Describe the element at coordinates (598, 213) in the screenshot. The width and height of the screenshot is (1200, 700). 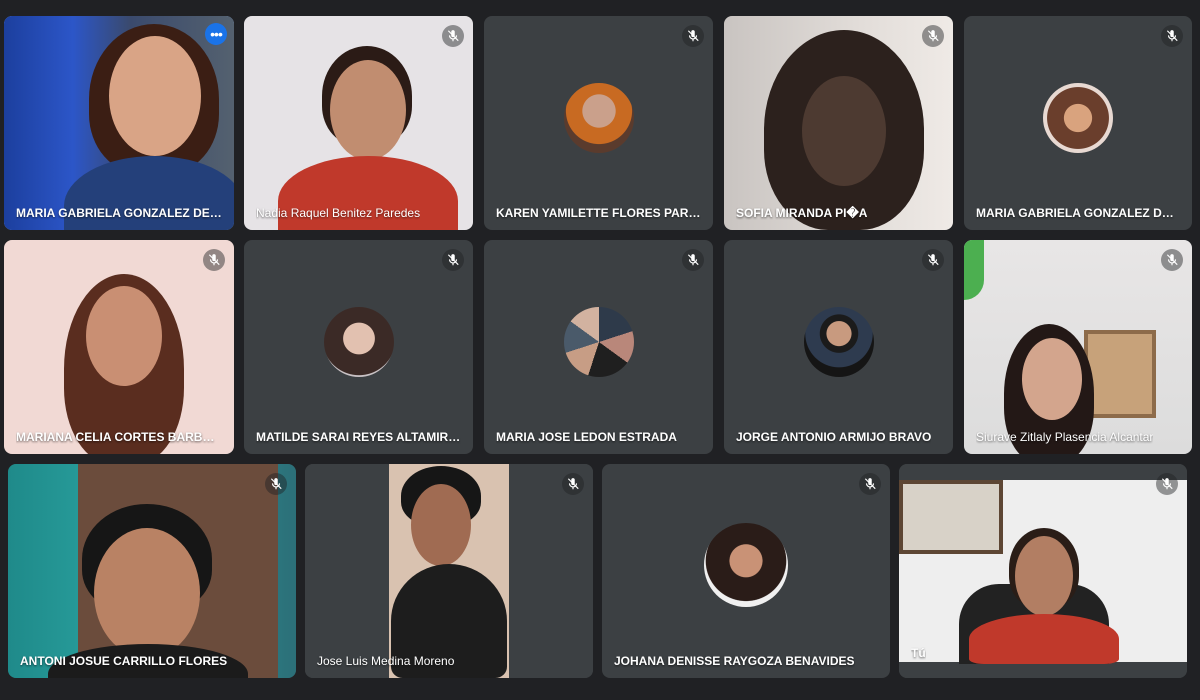
I see `participant-name: KAREN YAMILETTE FLORES PARRA` at that location.